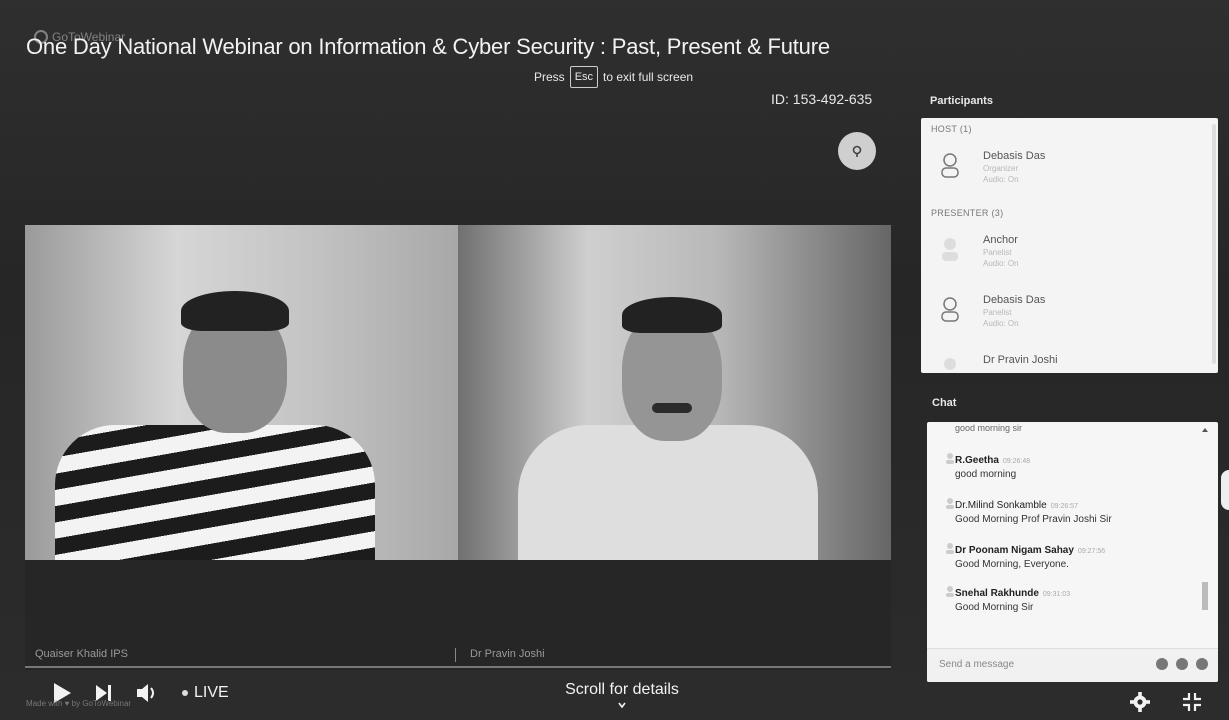  I want to click on chat-text: Good Morning, Everyone., so click(1012, 564).